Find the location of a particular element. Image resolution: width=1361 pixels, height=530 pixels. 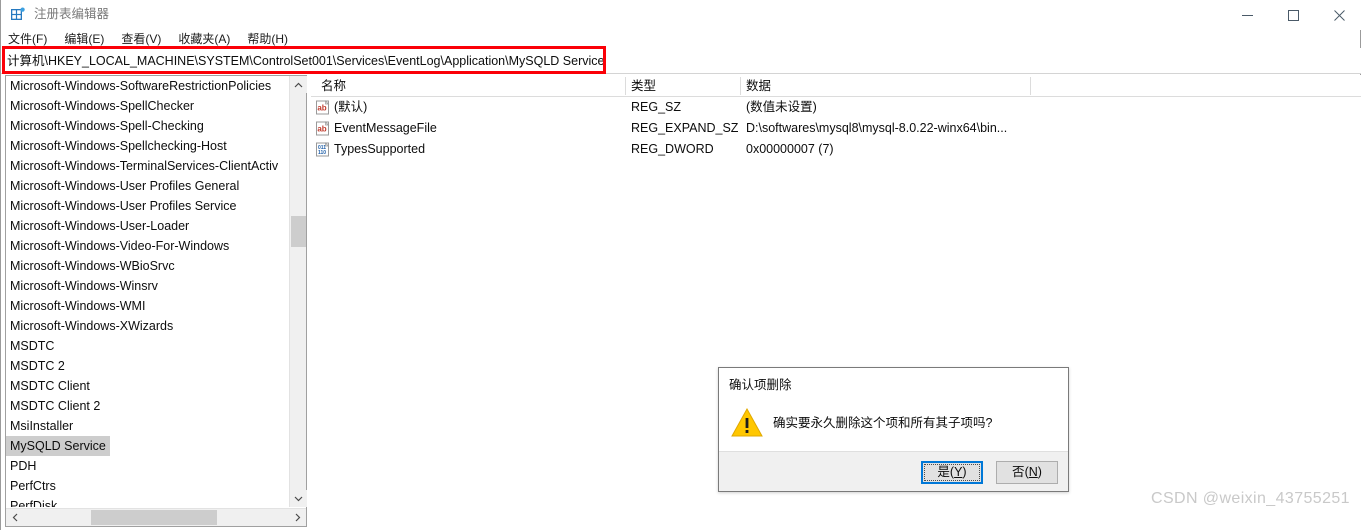

minimize-icon is located at coordinates (1247, 15).